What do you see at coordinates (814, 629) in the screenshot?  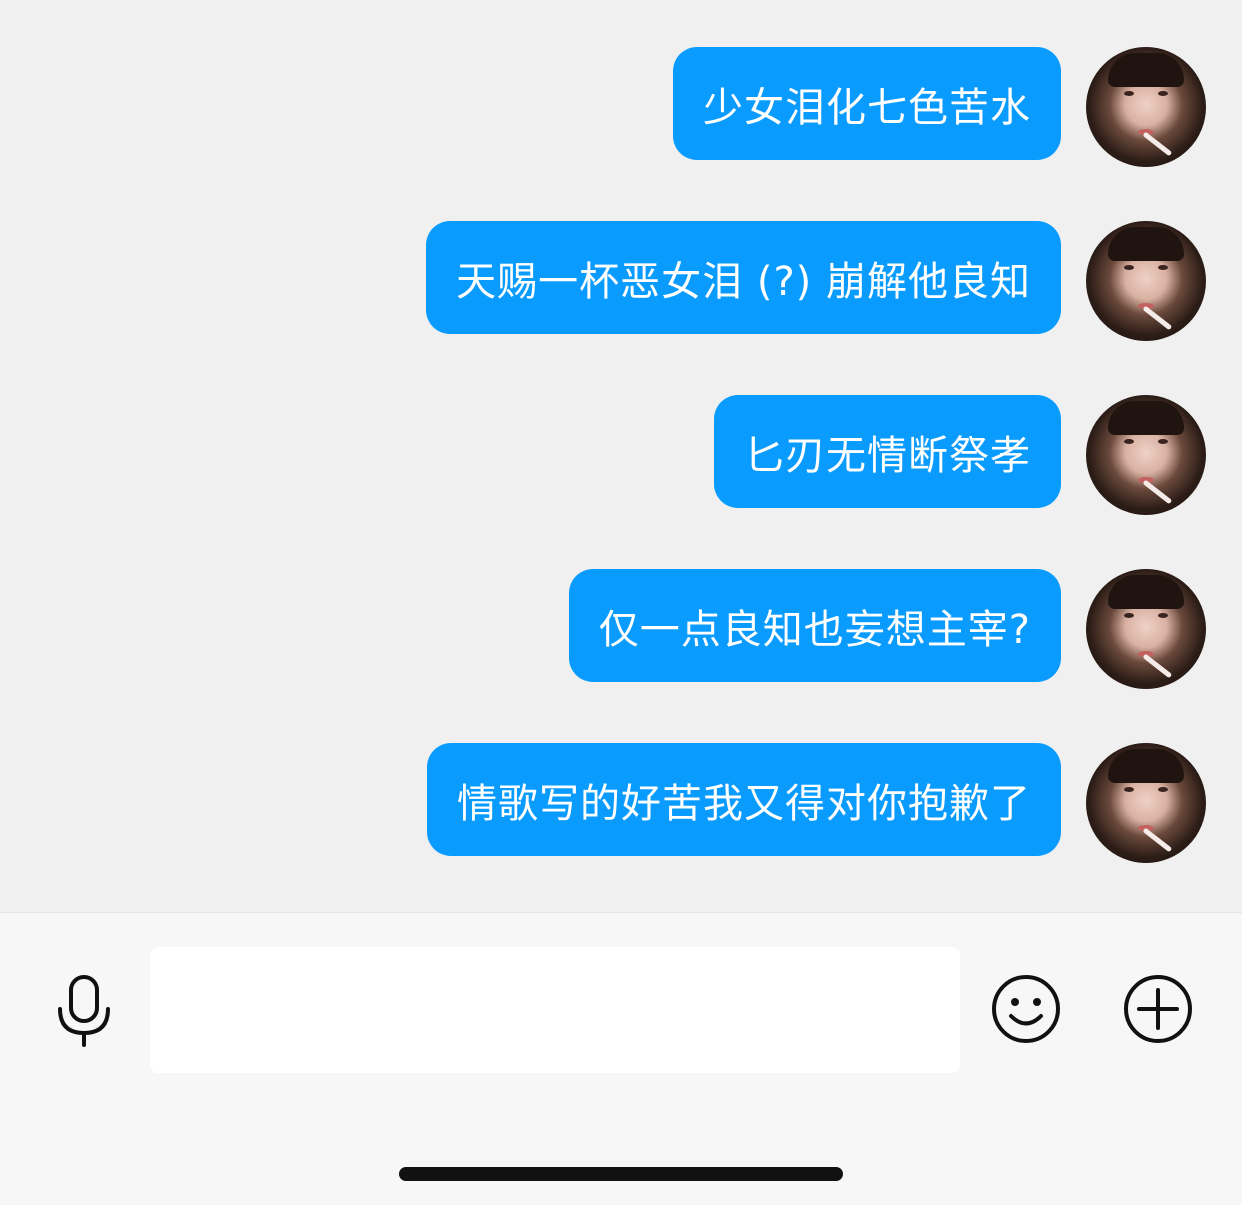 I see `message-text: 仅一点良知也妄想主宰?` at bounding box center [814, 629].